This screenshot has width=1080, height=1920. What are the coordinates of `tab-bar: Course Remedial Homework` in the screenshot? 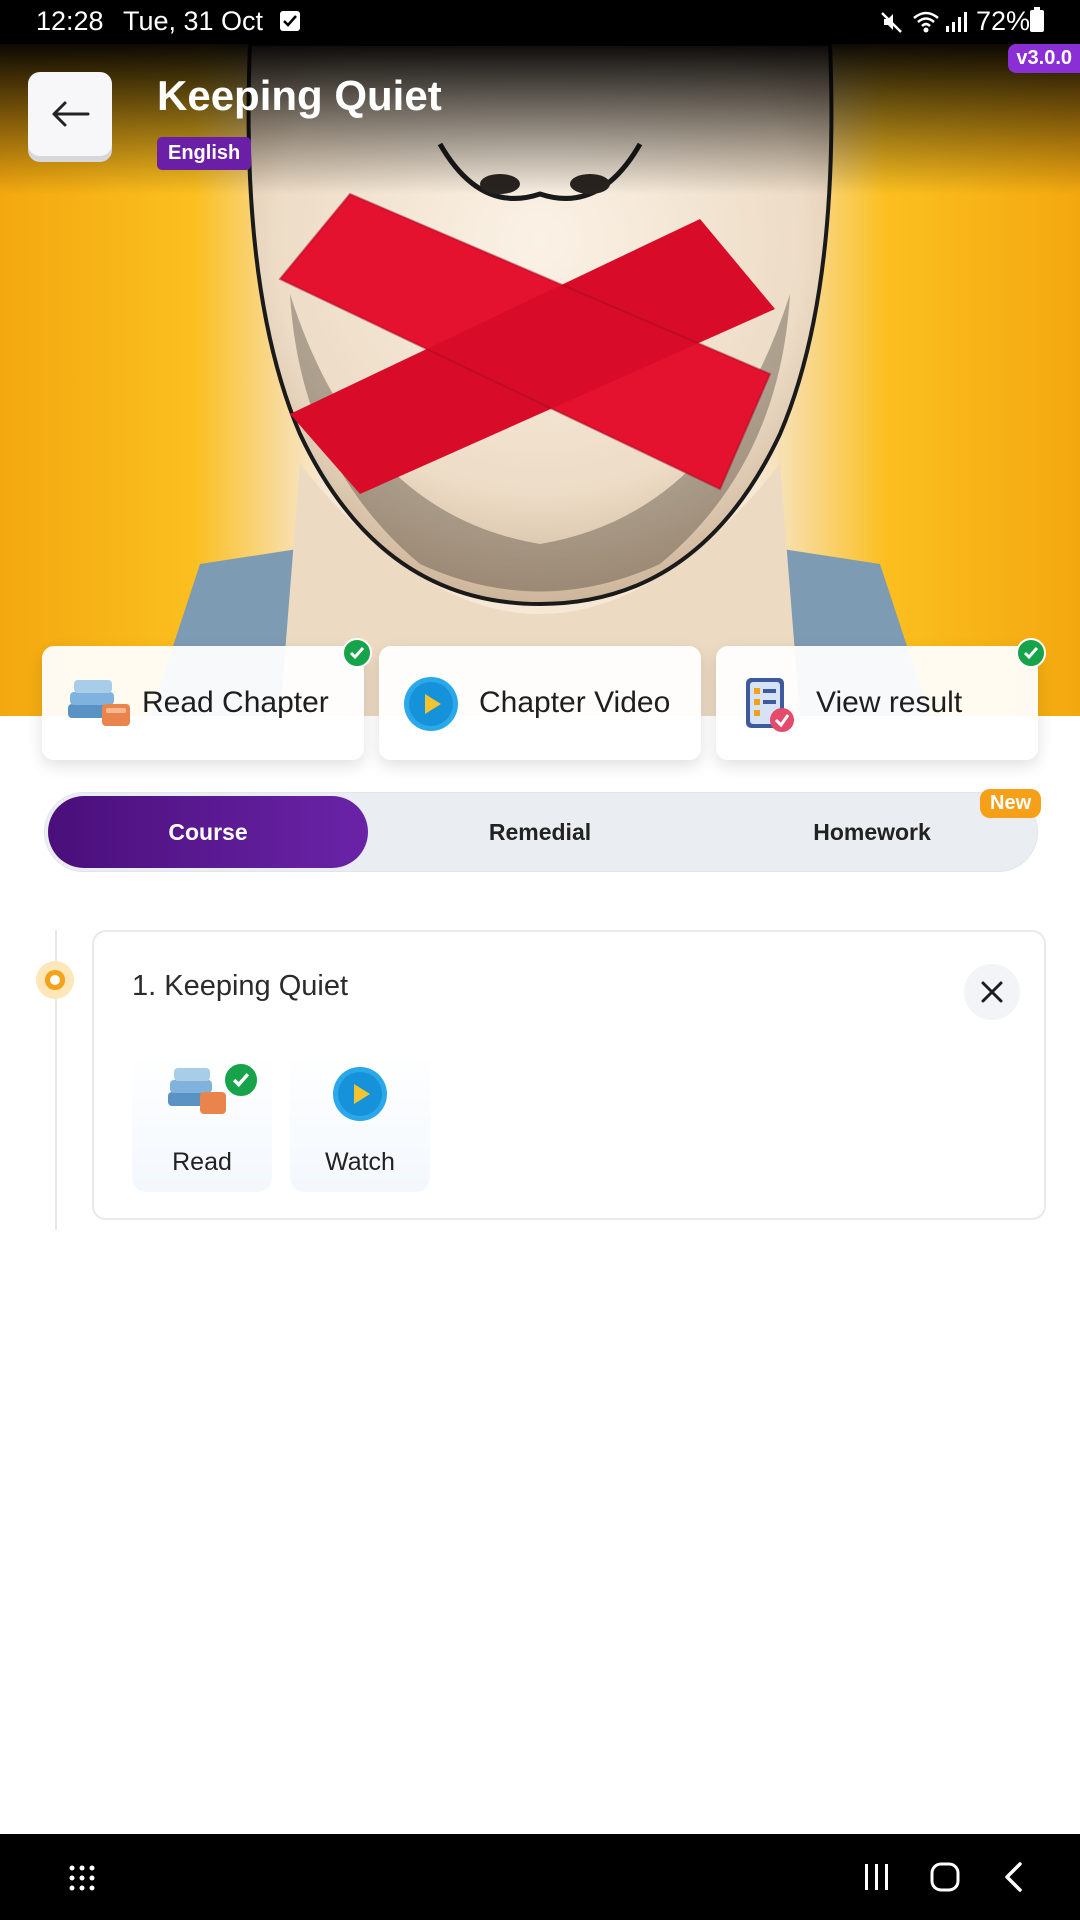 It's located at (541, 832).